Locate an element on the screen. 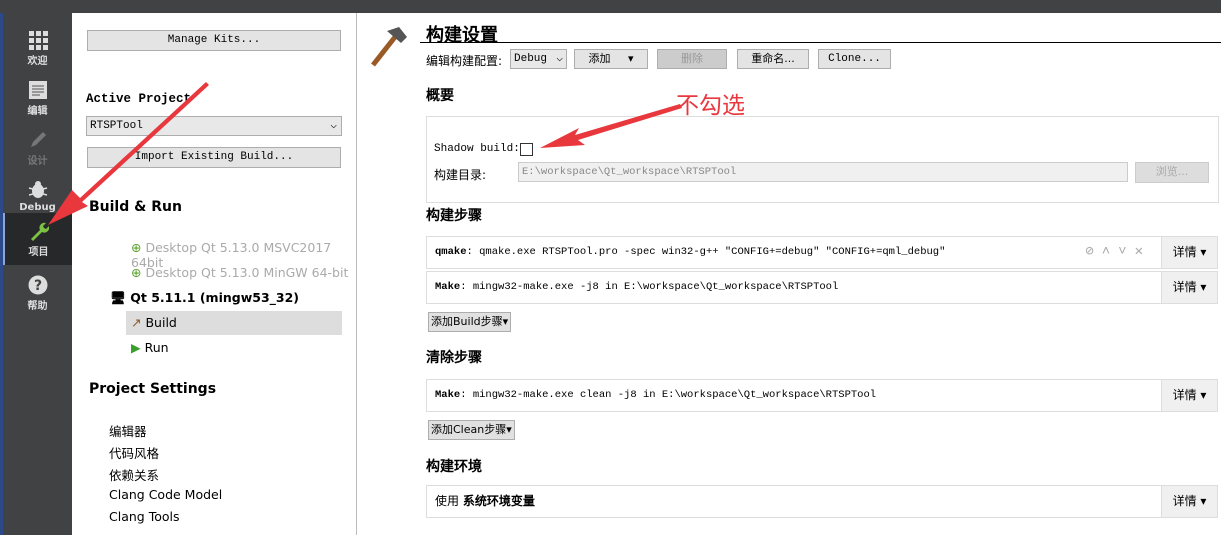 The image size is (1221, 535). wrench-icon is located at coordinates (39, 231).